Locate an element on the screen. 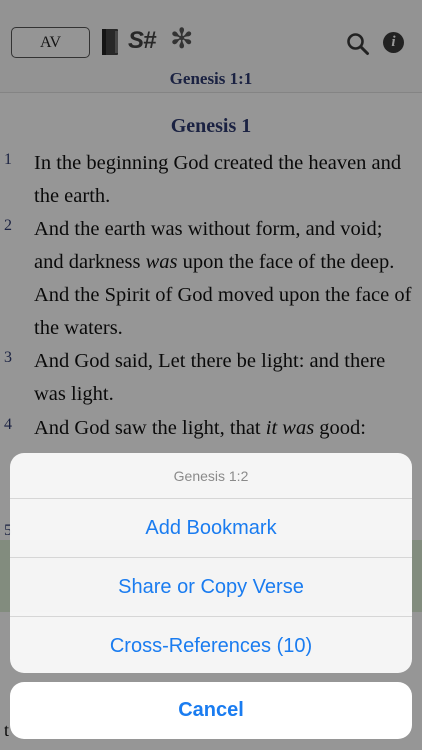  share-copy-verse-button: Share or Copy Verse is located at coordinates (211, 587).